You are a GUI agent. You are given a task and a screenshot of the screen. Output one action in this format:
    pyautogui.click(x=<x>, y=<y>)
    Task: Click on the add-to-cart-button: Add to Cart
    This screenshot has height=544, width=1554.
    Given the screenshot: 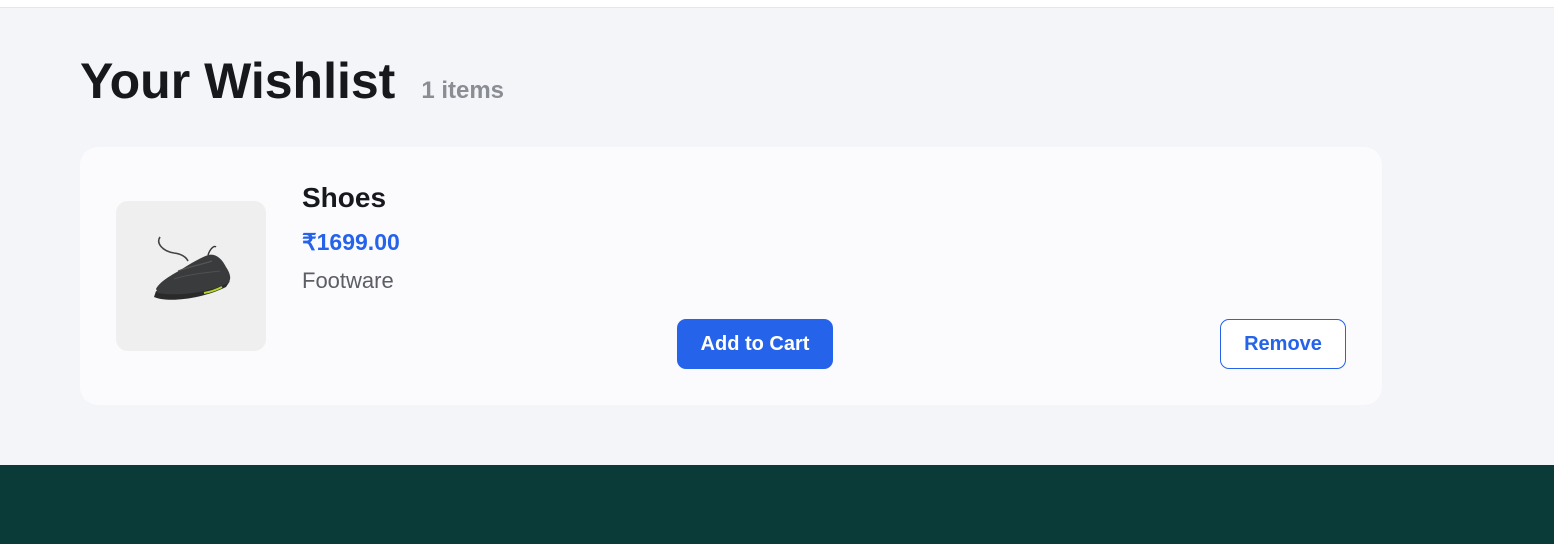 What is the action you would take?
    pyautogui.click(x=755, y=344)
    